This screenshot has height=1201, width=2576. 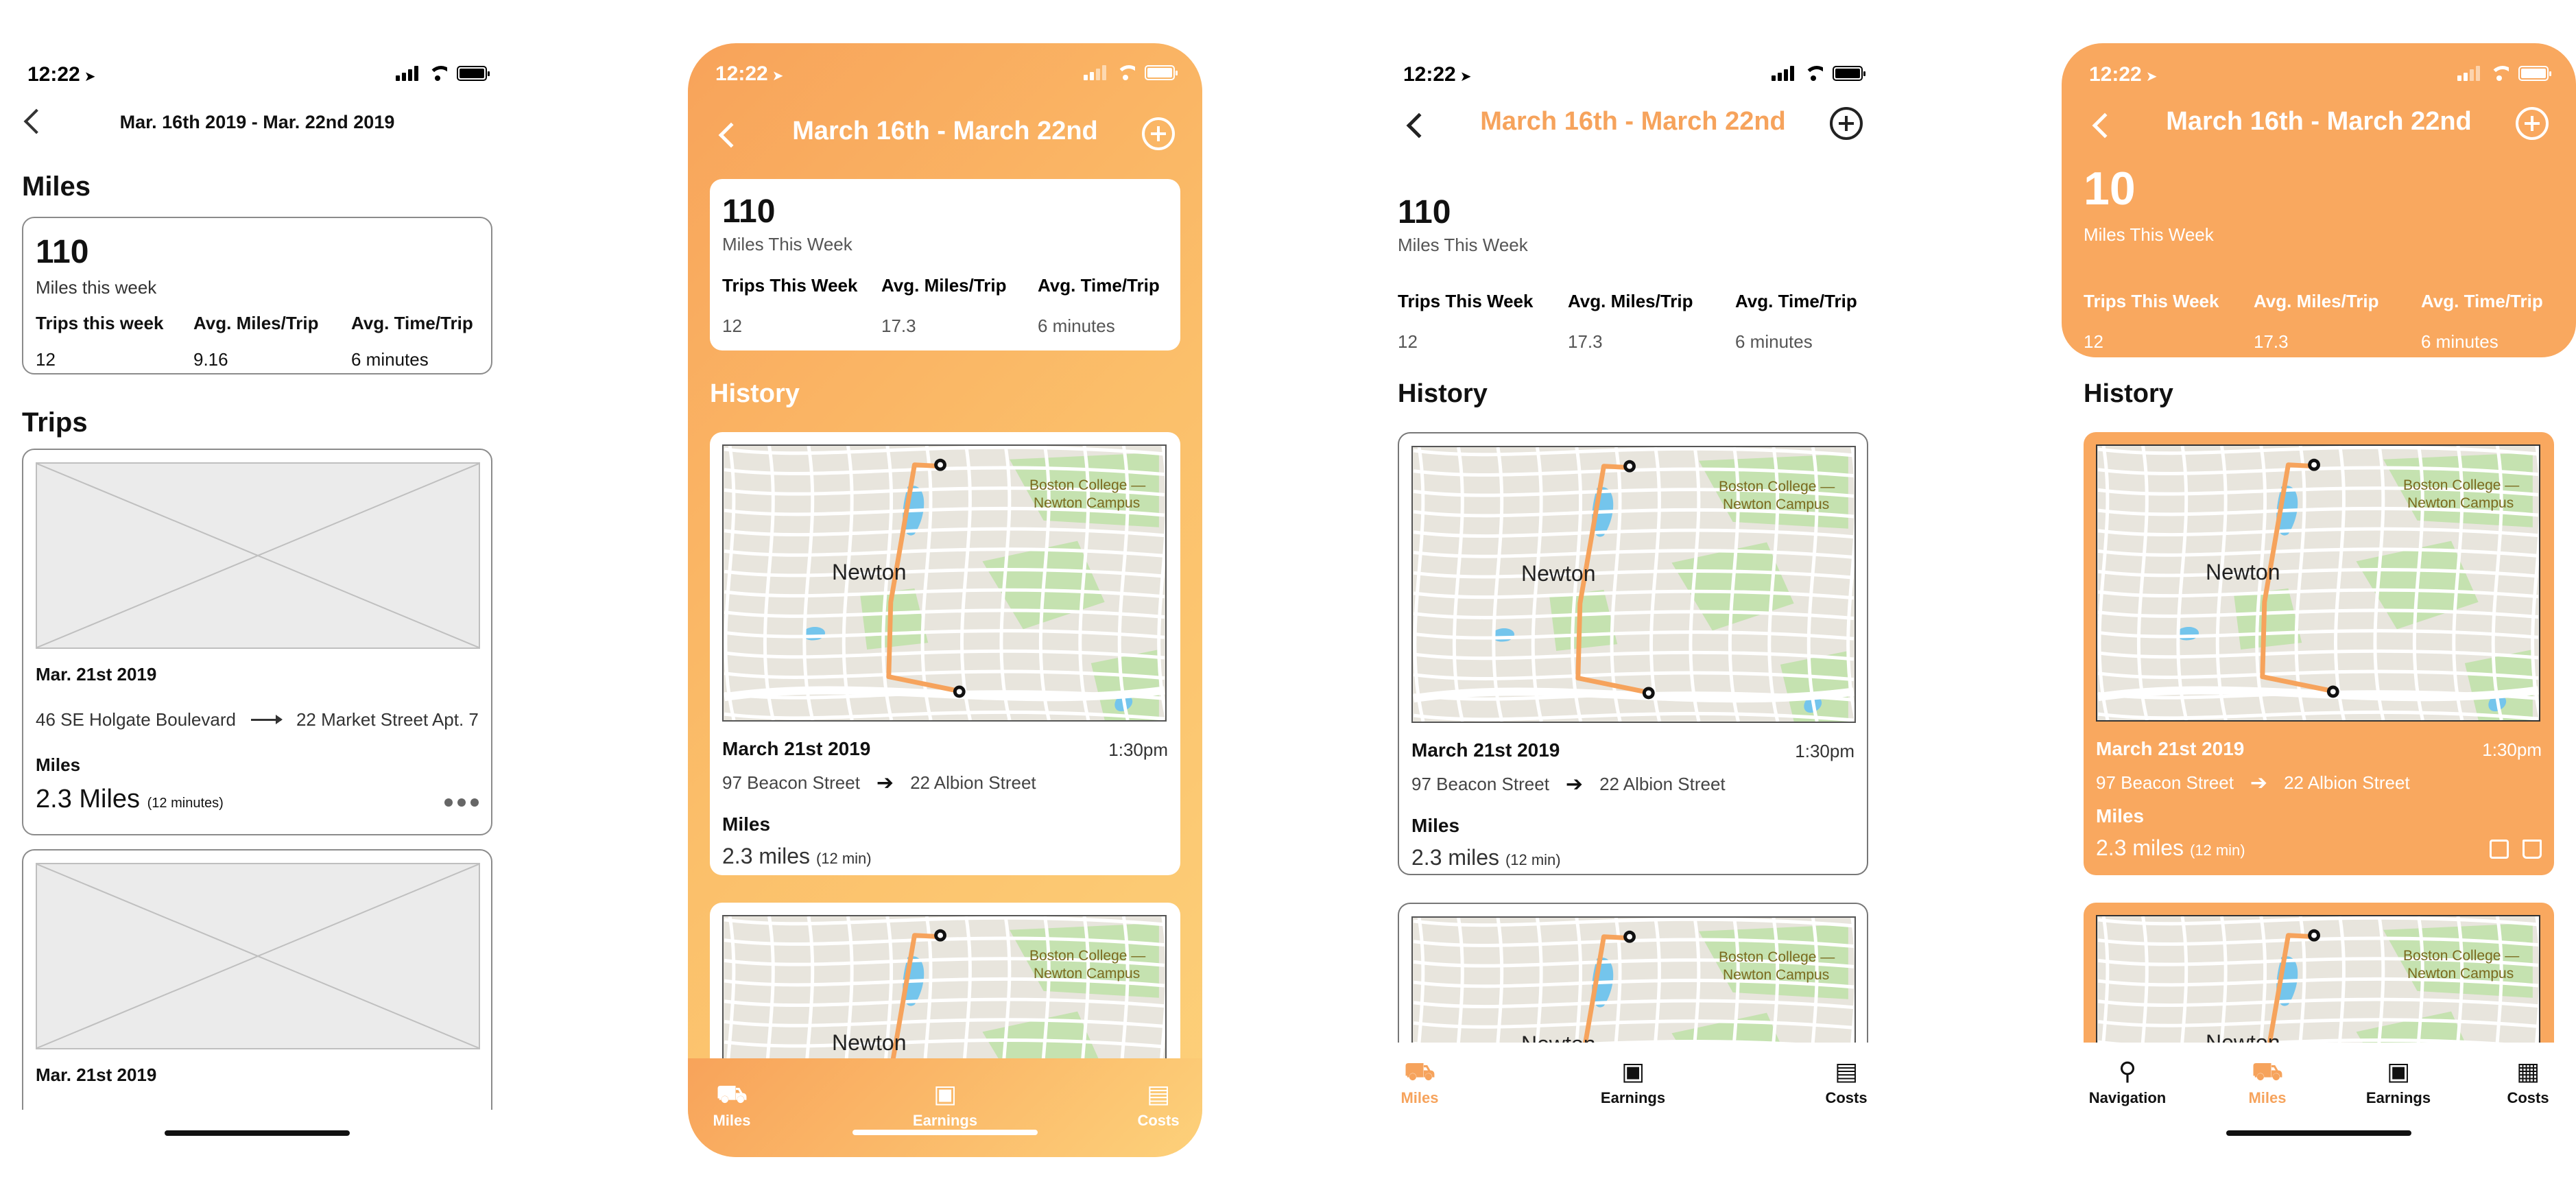 What do you see at coordinates (257, 122) in the screenshot?
I see `page-title: Mar. 16th 2019 - Mar. 22nd 2019` at bounding box center [257, 122].